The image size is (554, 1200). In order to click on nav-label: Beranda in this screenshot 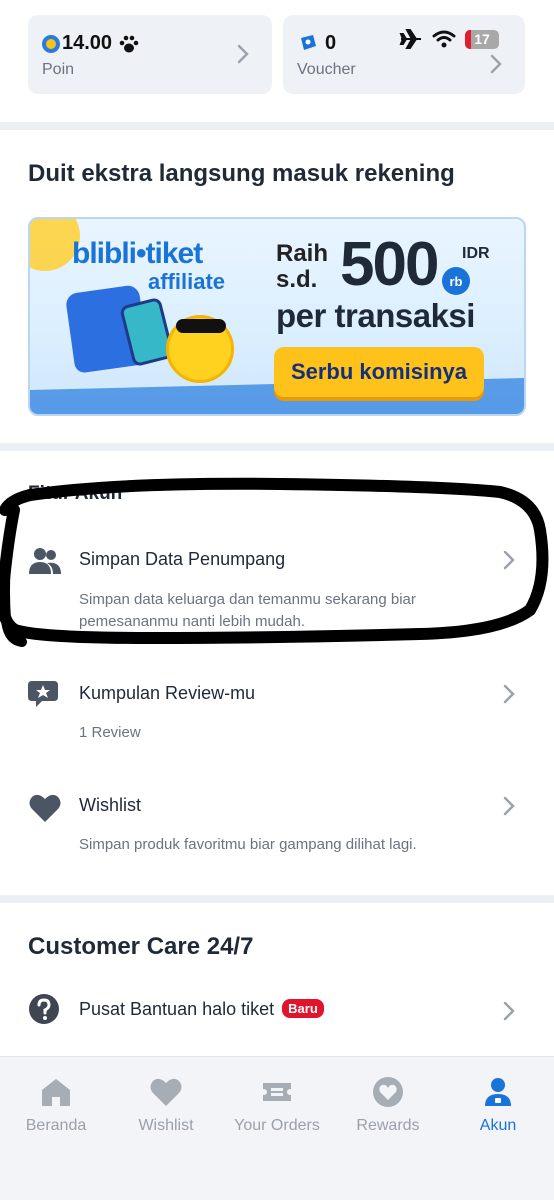, I will do `click(56, 1125)`.